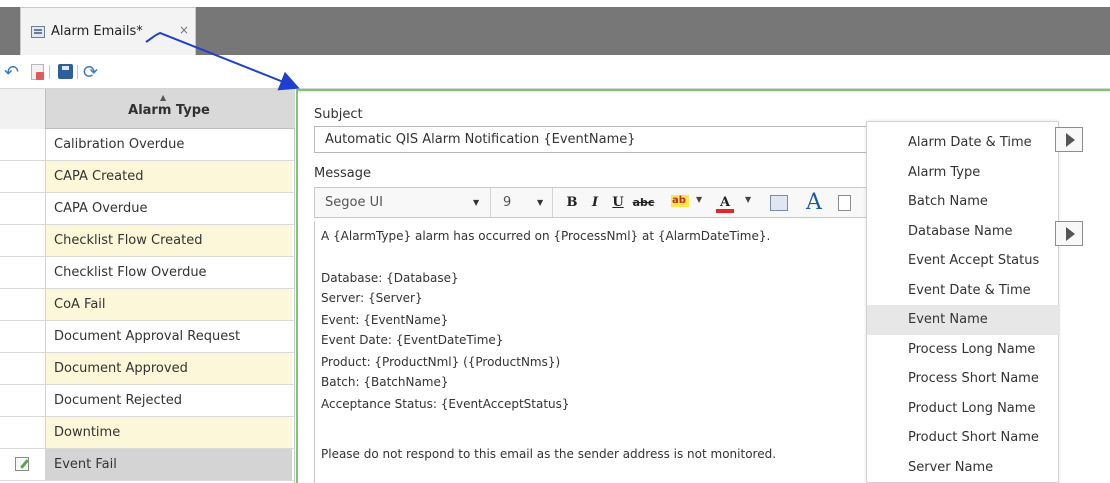  I want to click on font-size-button: A, so click(814, 202).